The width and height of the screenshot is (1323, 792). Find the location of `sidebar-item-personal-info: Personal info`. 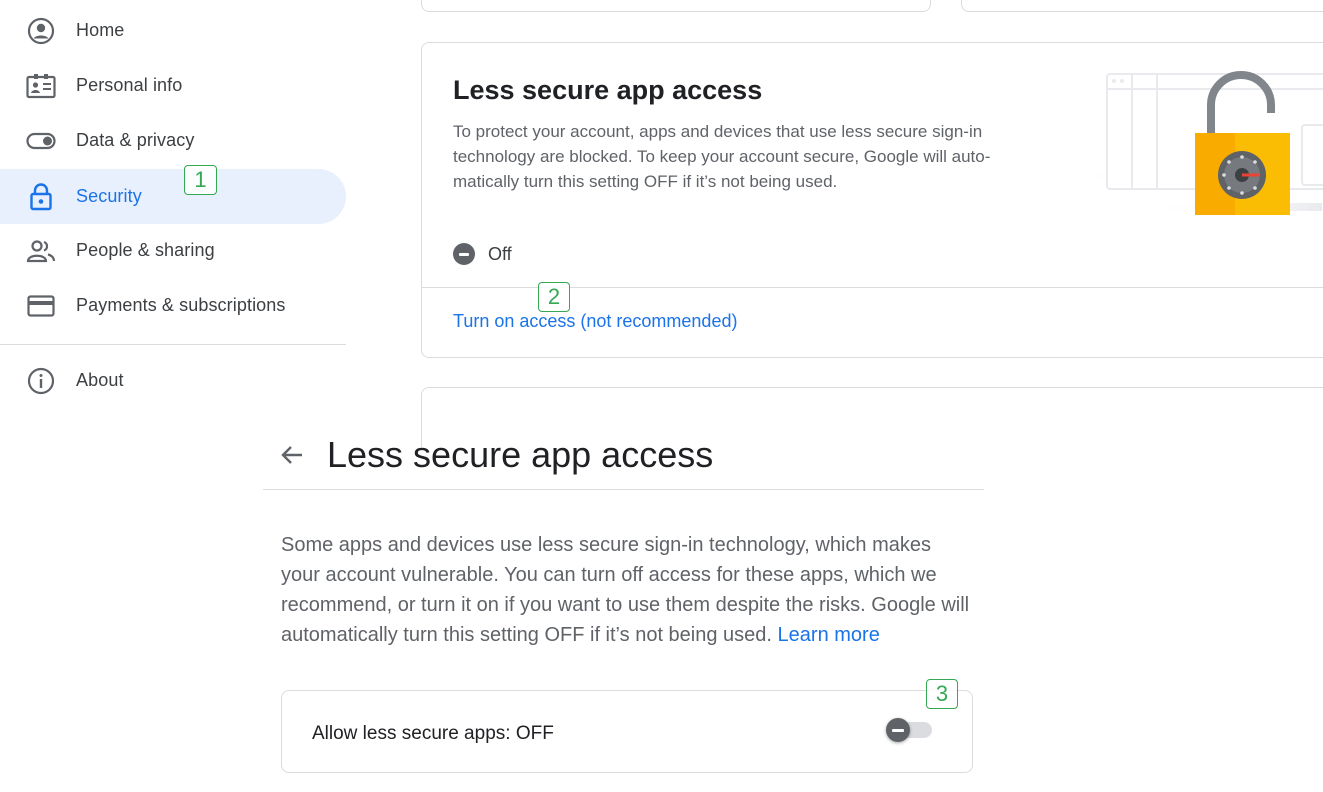

sidebar-item-personal-info: Personal info is located at coordinates (173, 85).